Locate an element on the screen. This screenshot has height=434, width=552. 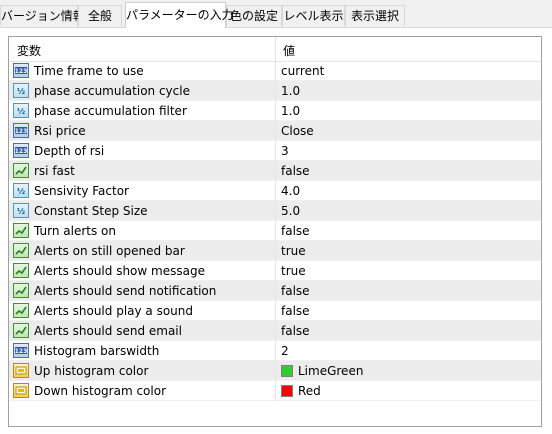
table-row: Alerts should show message true is located at coordinates (275, 271).